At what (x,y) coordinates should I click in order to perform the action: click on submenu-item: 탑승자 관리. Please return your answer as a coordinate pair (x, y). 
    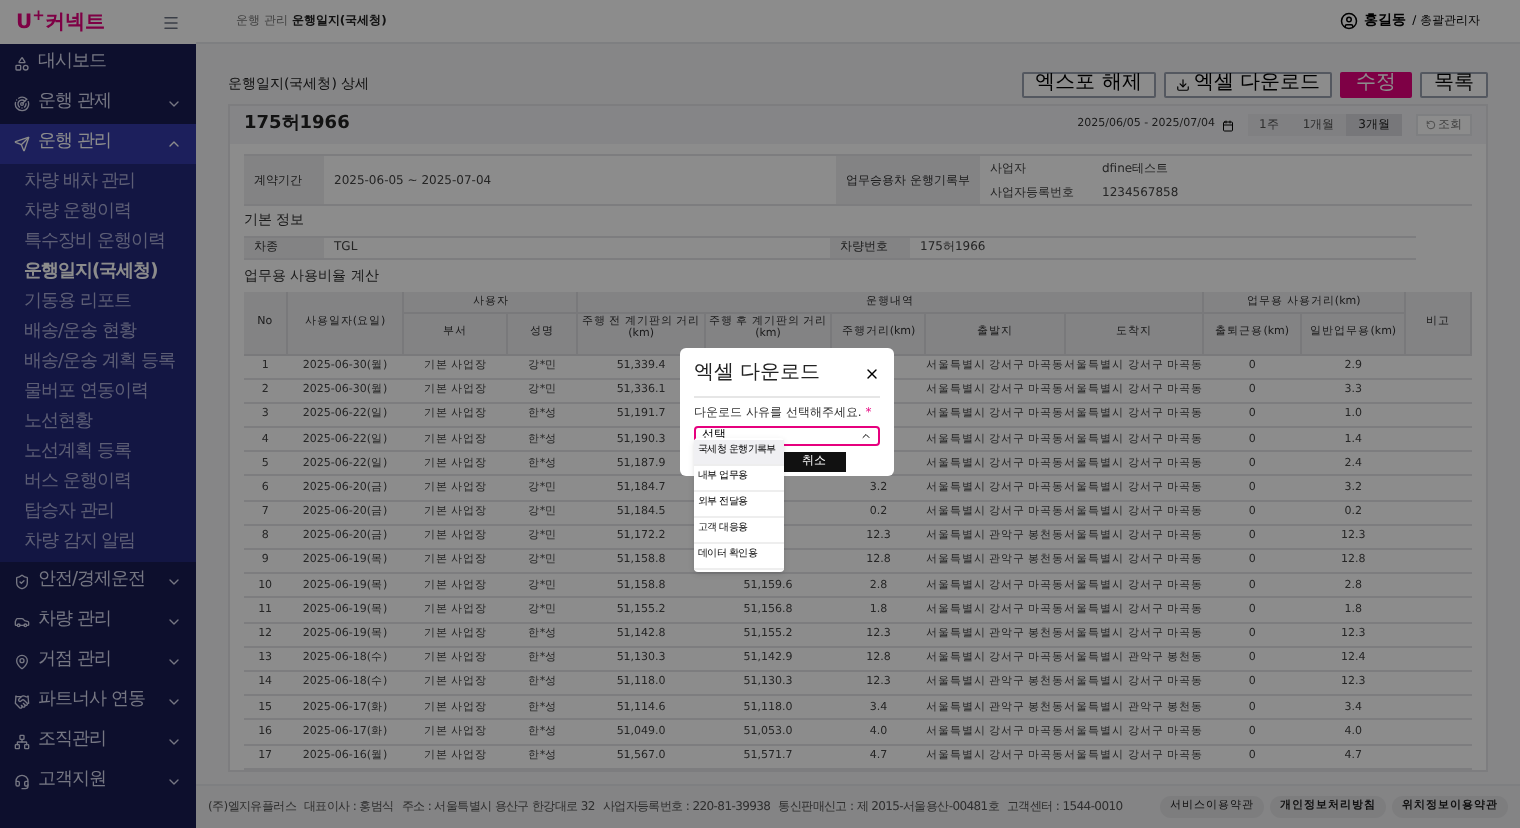
    Looking at the image, I should click on (98, 513).